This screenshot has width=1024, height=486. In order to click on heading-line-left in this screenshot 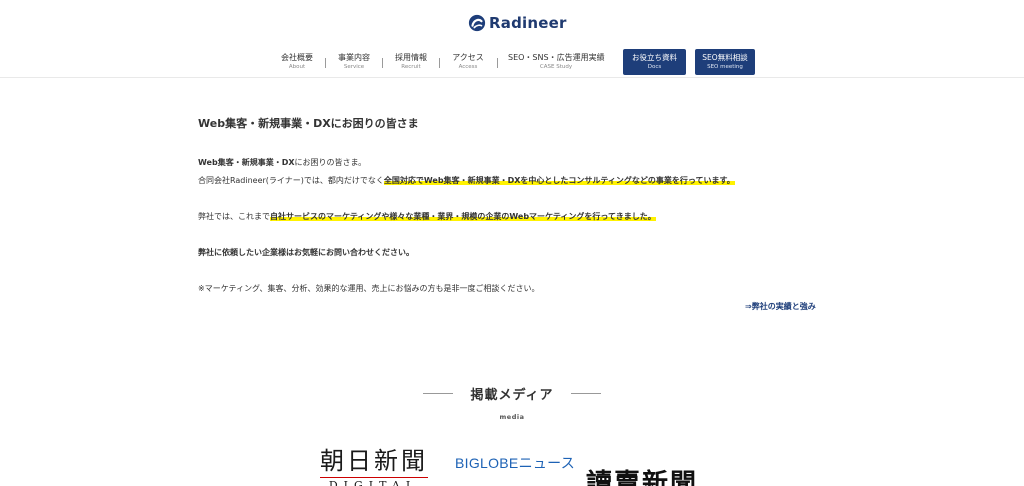, I will do `click(438, 393)`.